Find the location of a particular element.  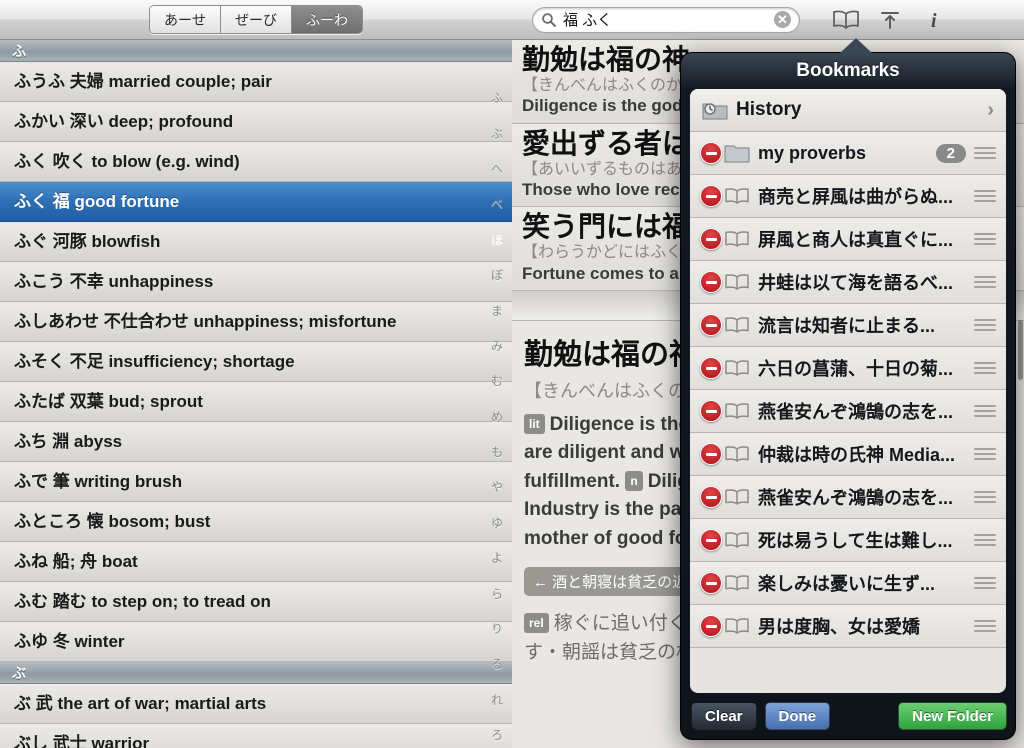

index-letter: や is located at coordinates (497, 486).